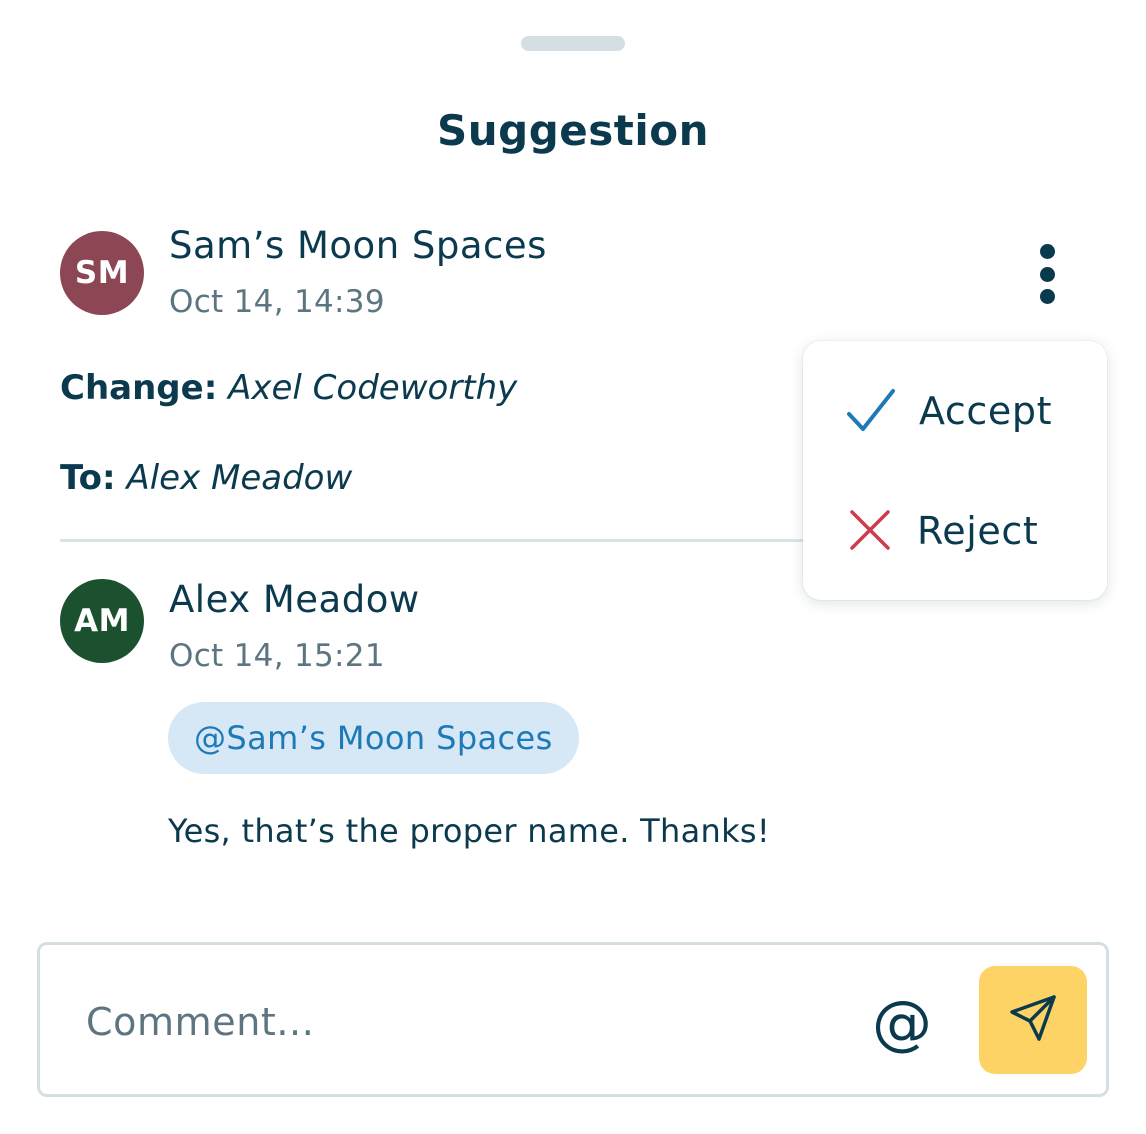 Image resolution: width=1146 pixels, height=1134 pixels. What do you see at coordinates (239, 478) in the screenshot?
I see `to-value: Alex Meadow` at bounding box center [239, 478].